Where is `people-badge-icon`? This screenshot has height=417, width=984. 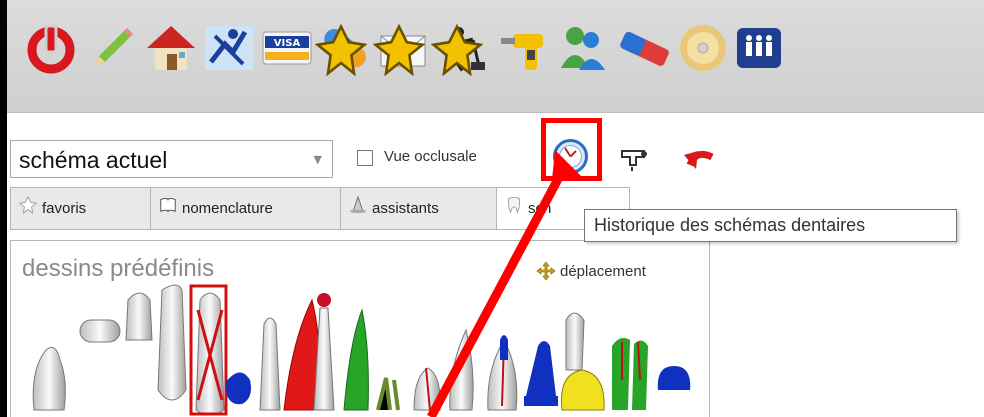
people-badge-icon is located at coordinates (759, 48).